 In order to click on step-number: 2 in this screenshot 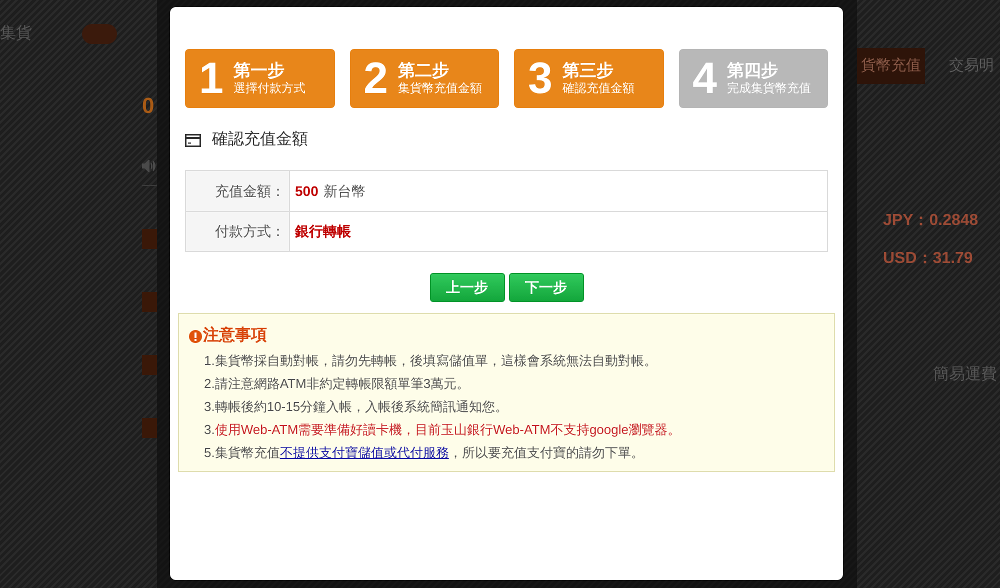, I will do `click(376, 78)`.